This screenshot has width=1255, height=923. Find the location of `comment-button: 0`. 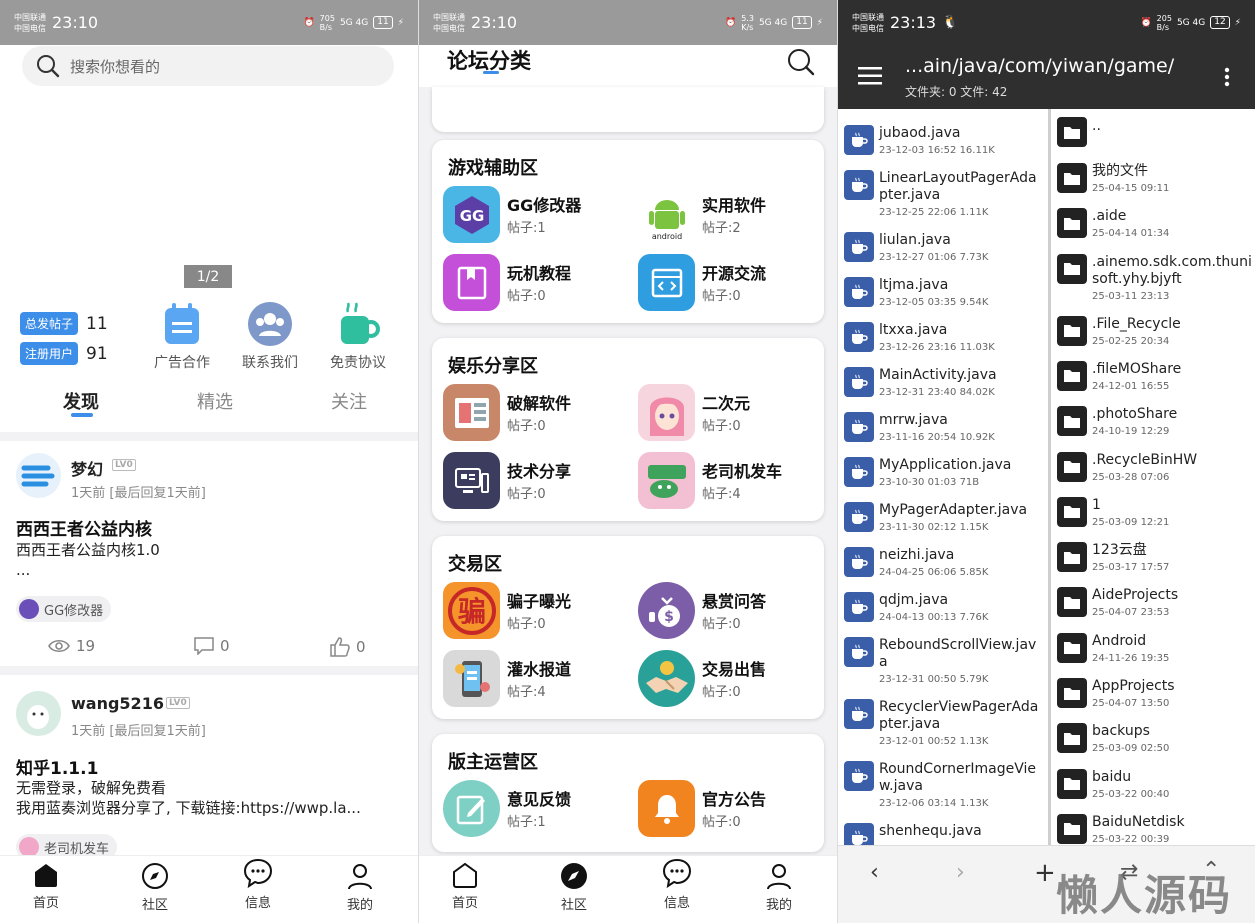

comment-button: 0 is located at coordinates (212, 646).